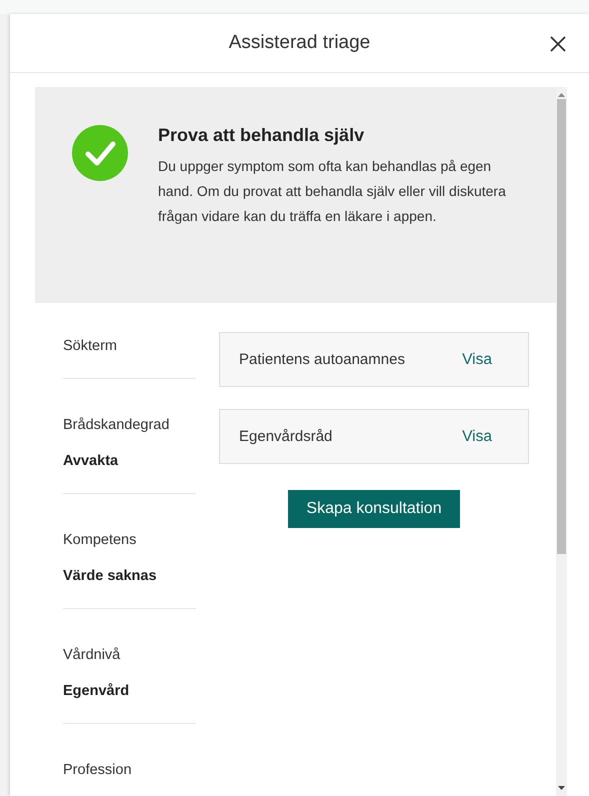 This screenshot has height=796, width=589. I want to click on scroll-down-arrow-icon, so click(561, 788).